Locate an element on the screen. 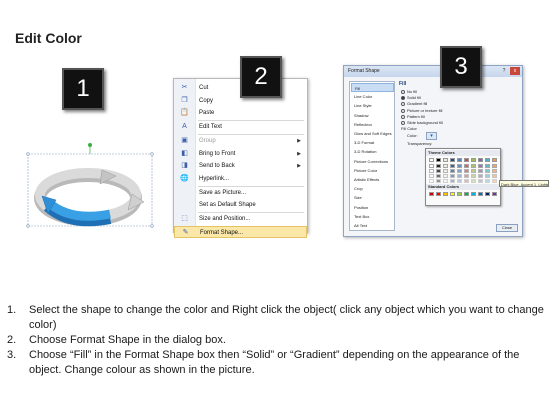 Image resolution: width=560 pixels, height=420 pixels. color-picker-button: ▾ is located at coordinates (431, 136).